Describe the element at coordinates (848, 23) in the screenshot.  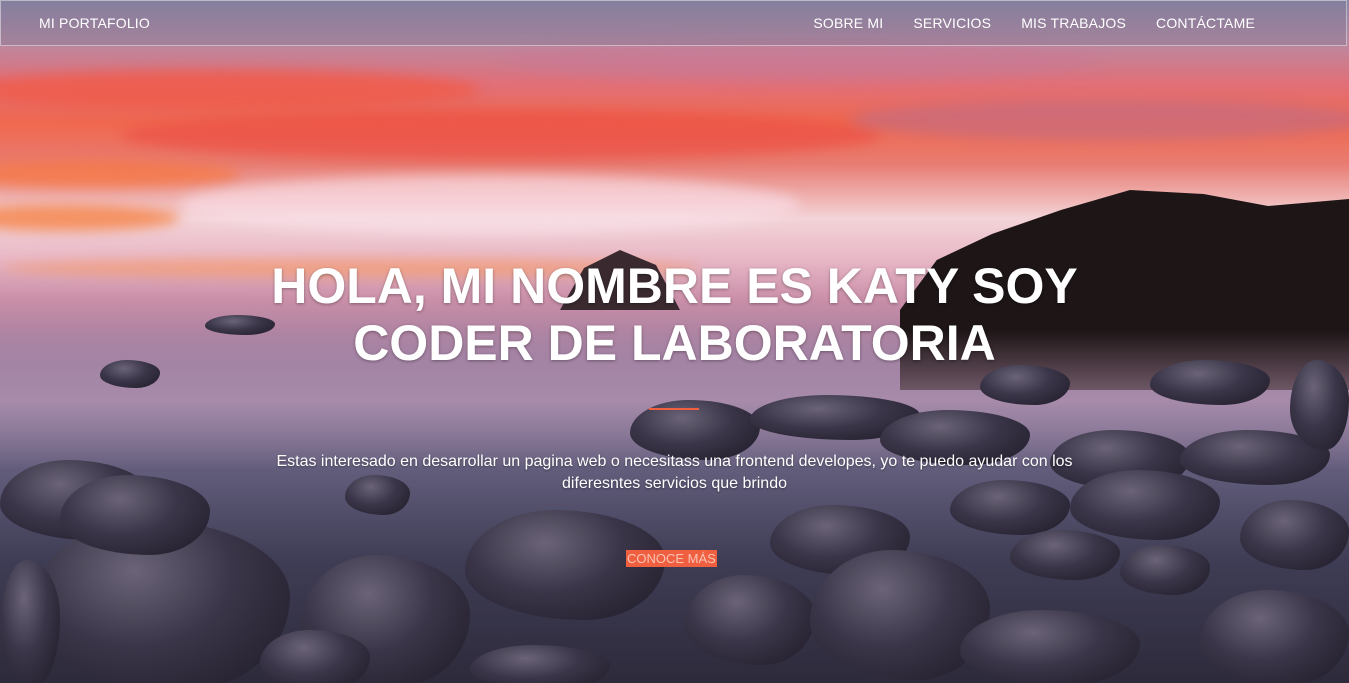
I see `nav-link-sobre-mi: SOBRE MI` at that location.